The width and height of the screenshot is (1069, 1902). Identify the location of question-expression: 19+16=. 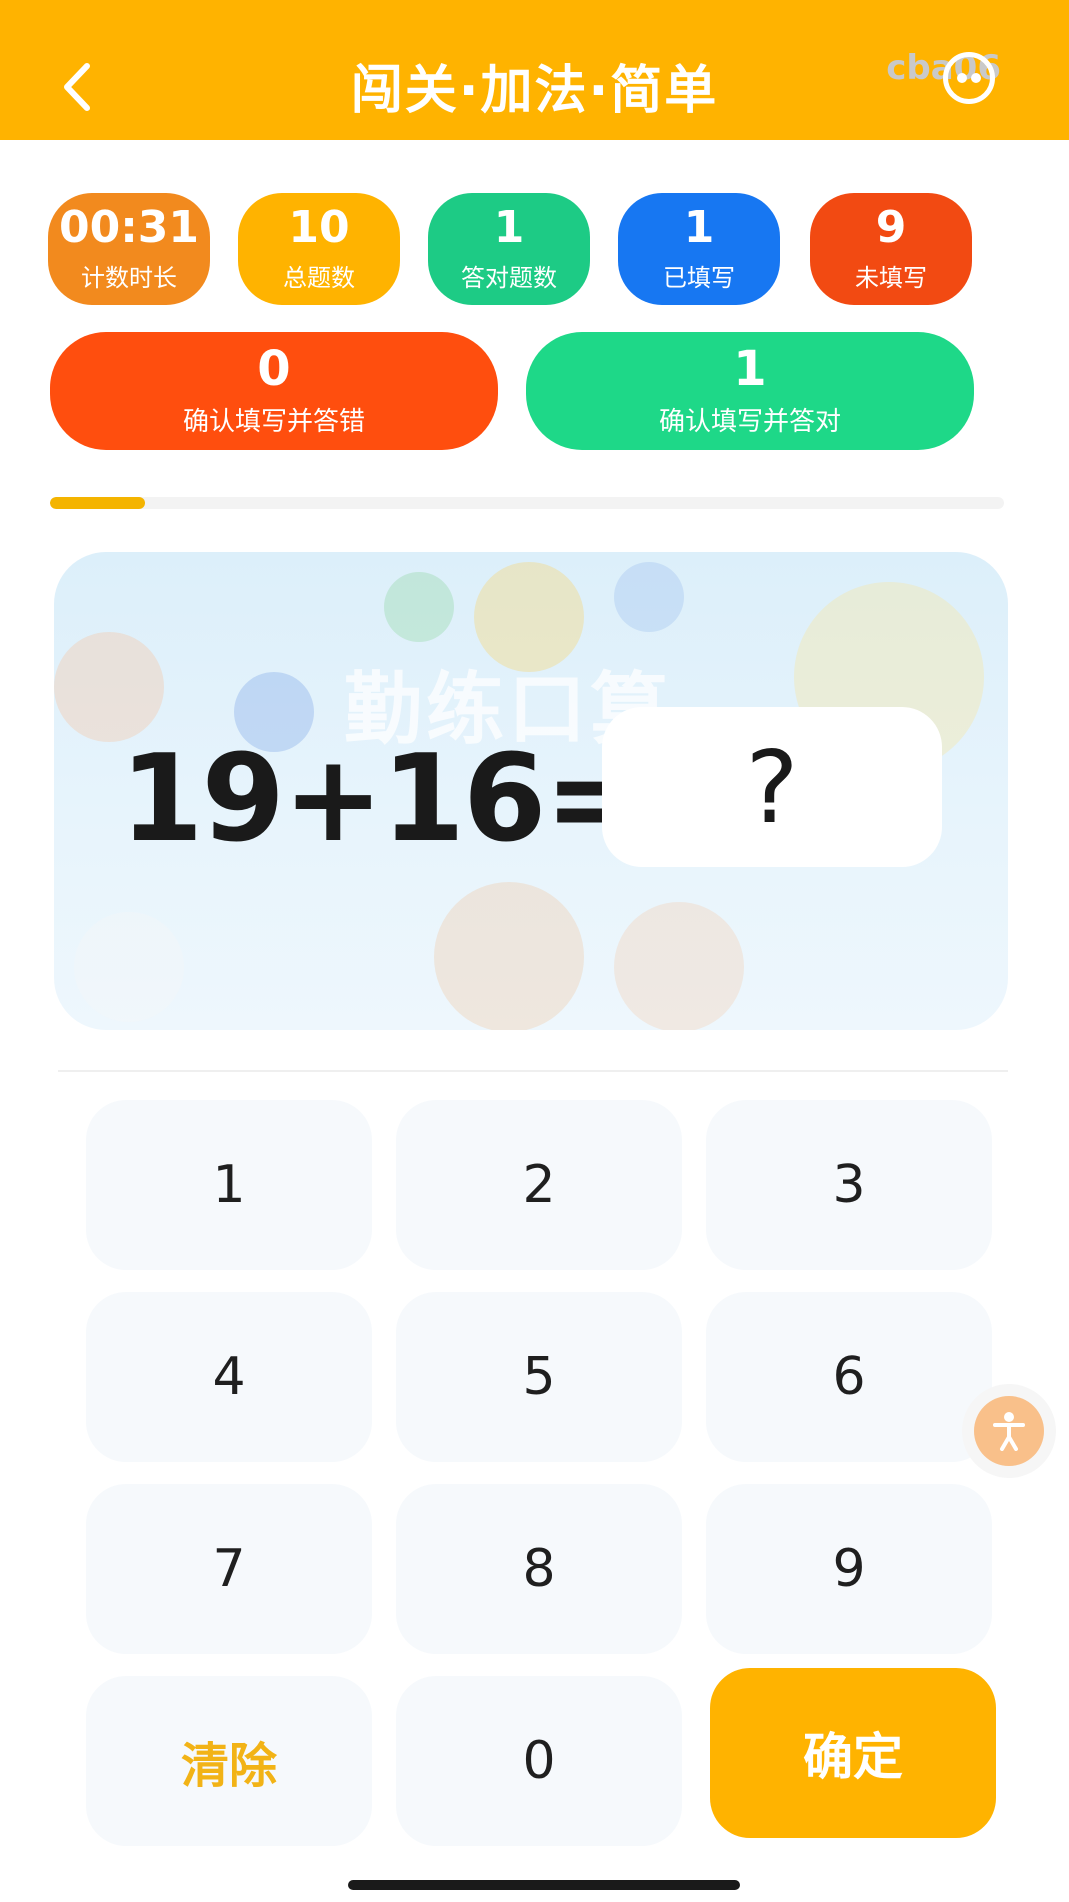
(382, 799).